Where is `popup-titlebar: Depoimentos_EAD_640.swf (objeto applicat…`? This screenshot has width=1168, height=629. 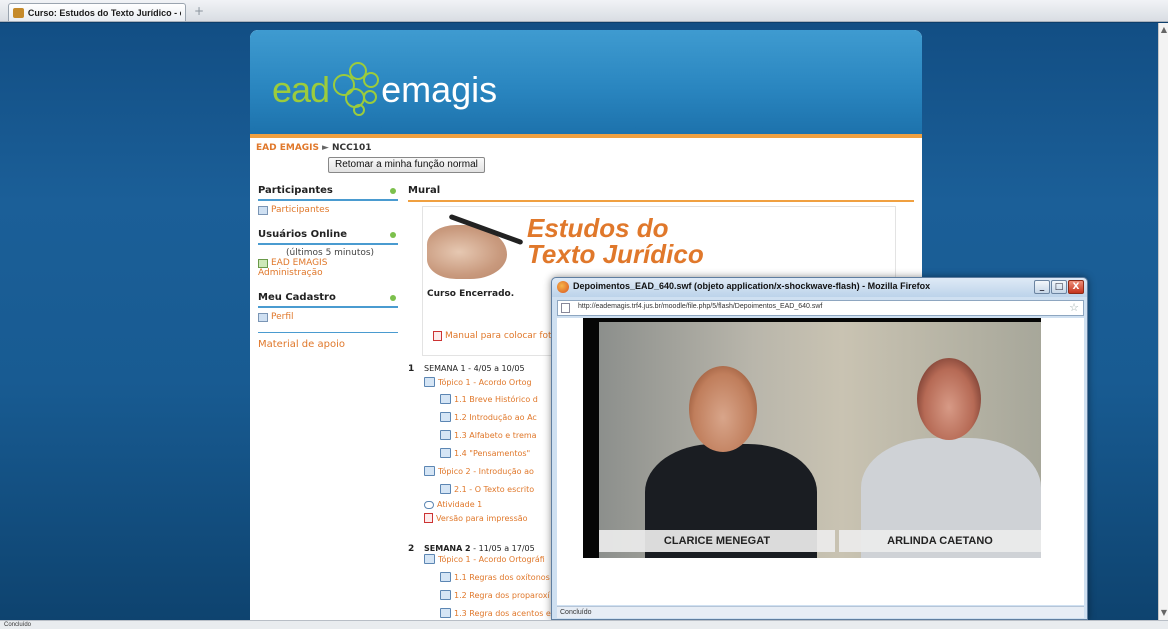
popup-titlebar: Depoimentos_EAD_640.swf (objeto applicat… is located at coordinates (819, 287).